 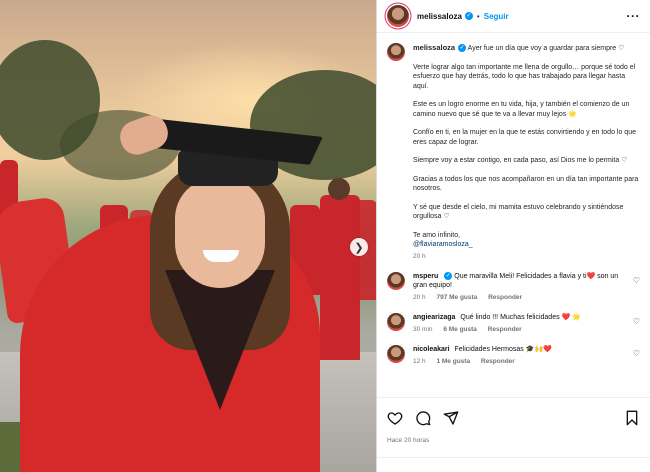 What do you see at coordinates (434, 317) in the screenshot?
I see `comment-username: angiearizaga` at bounding box center [434, 317].